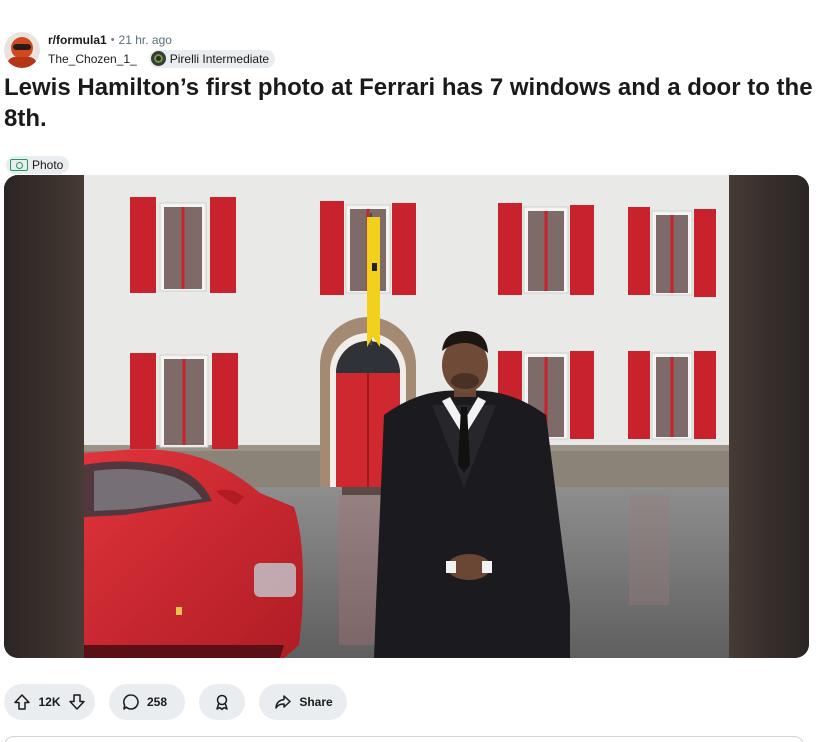  I want to click on subreddit-avatar, so click(22, 50).